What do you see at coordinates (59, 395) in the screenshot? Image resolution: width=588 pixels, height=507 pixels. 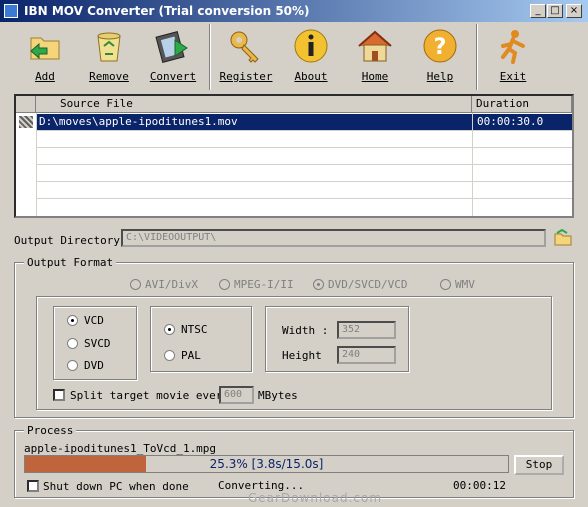 I see `split-checkbox` at bounding box center [59, 395].